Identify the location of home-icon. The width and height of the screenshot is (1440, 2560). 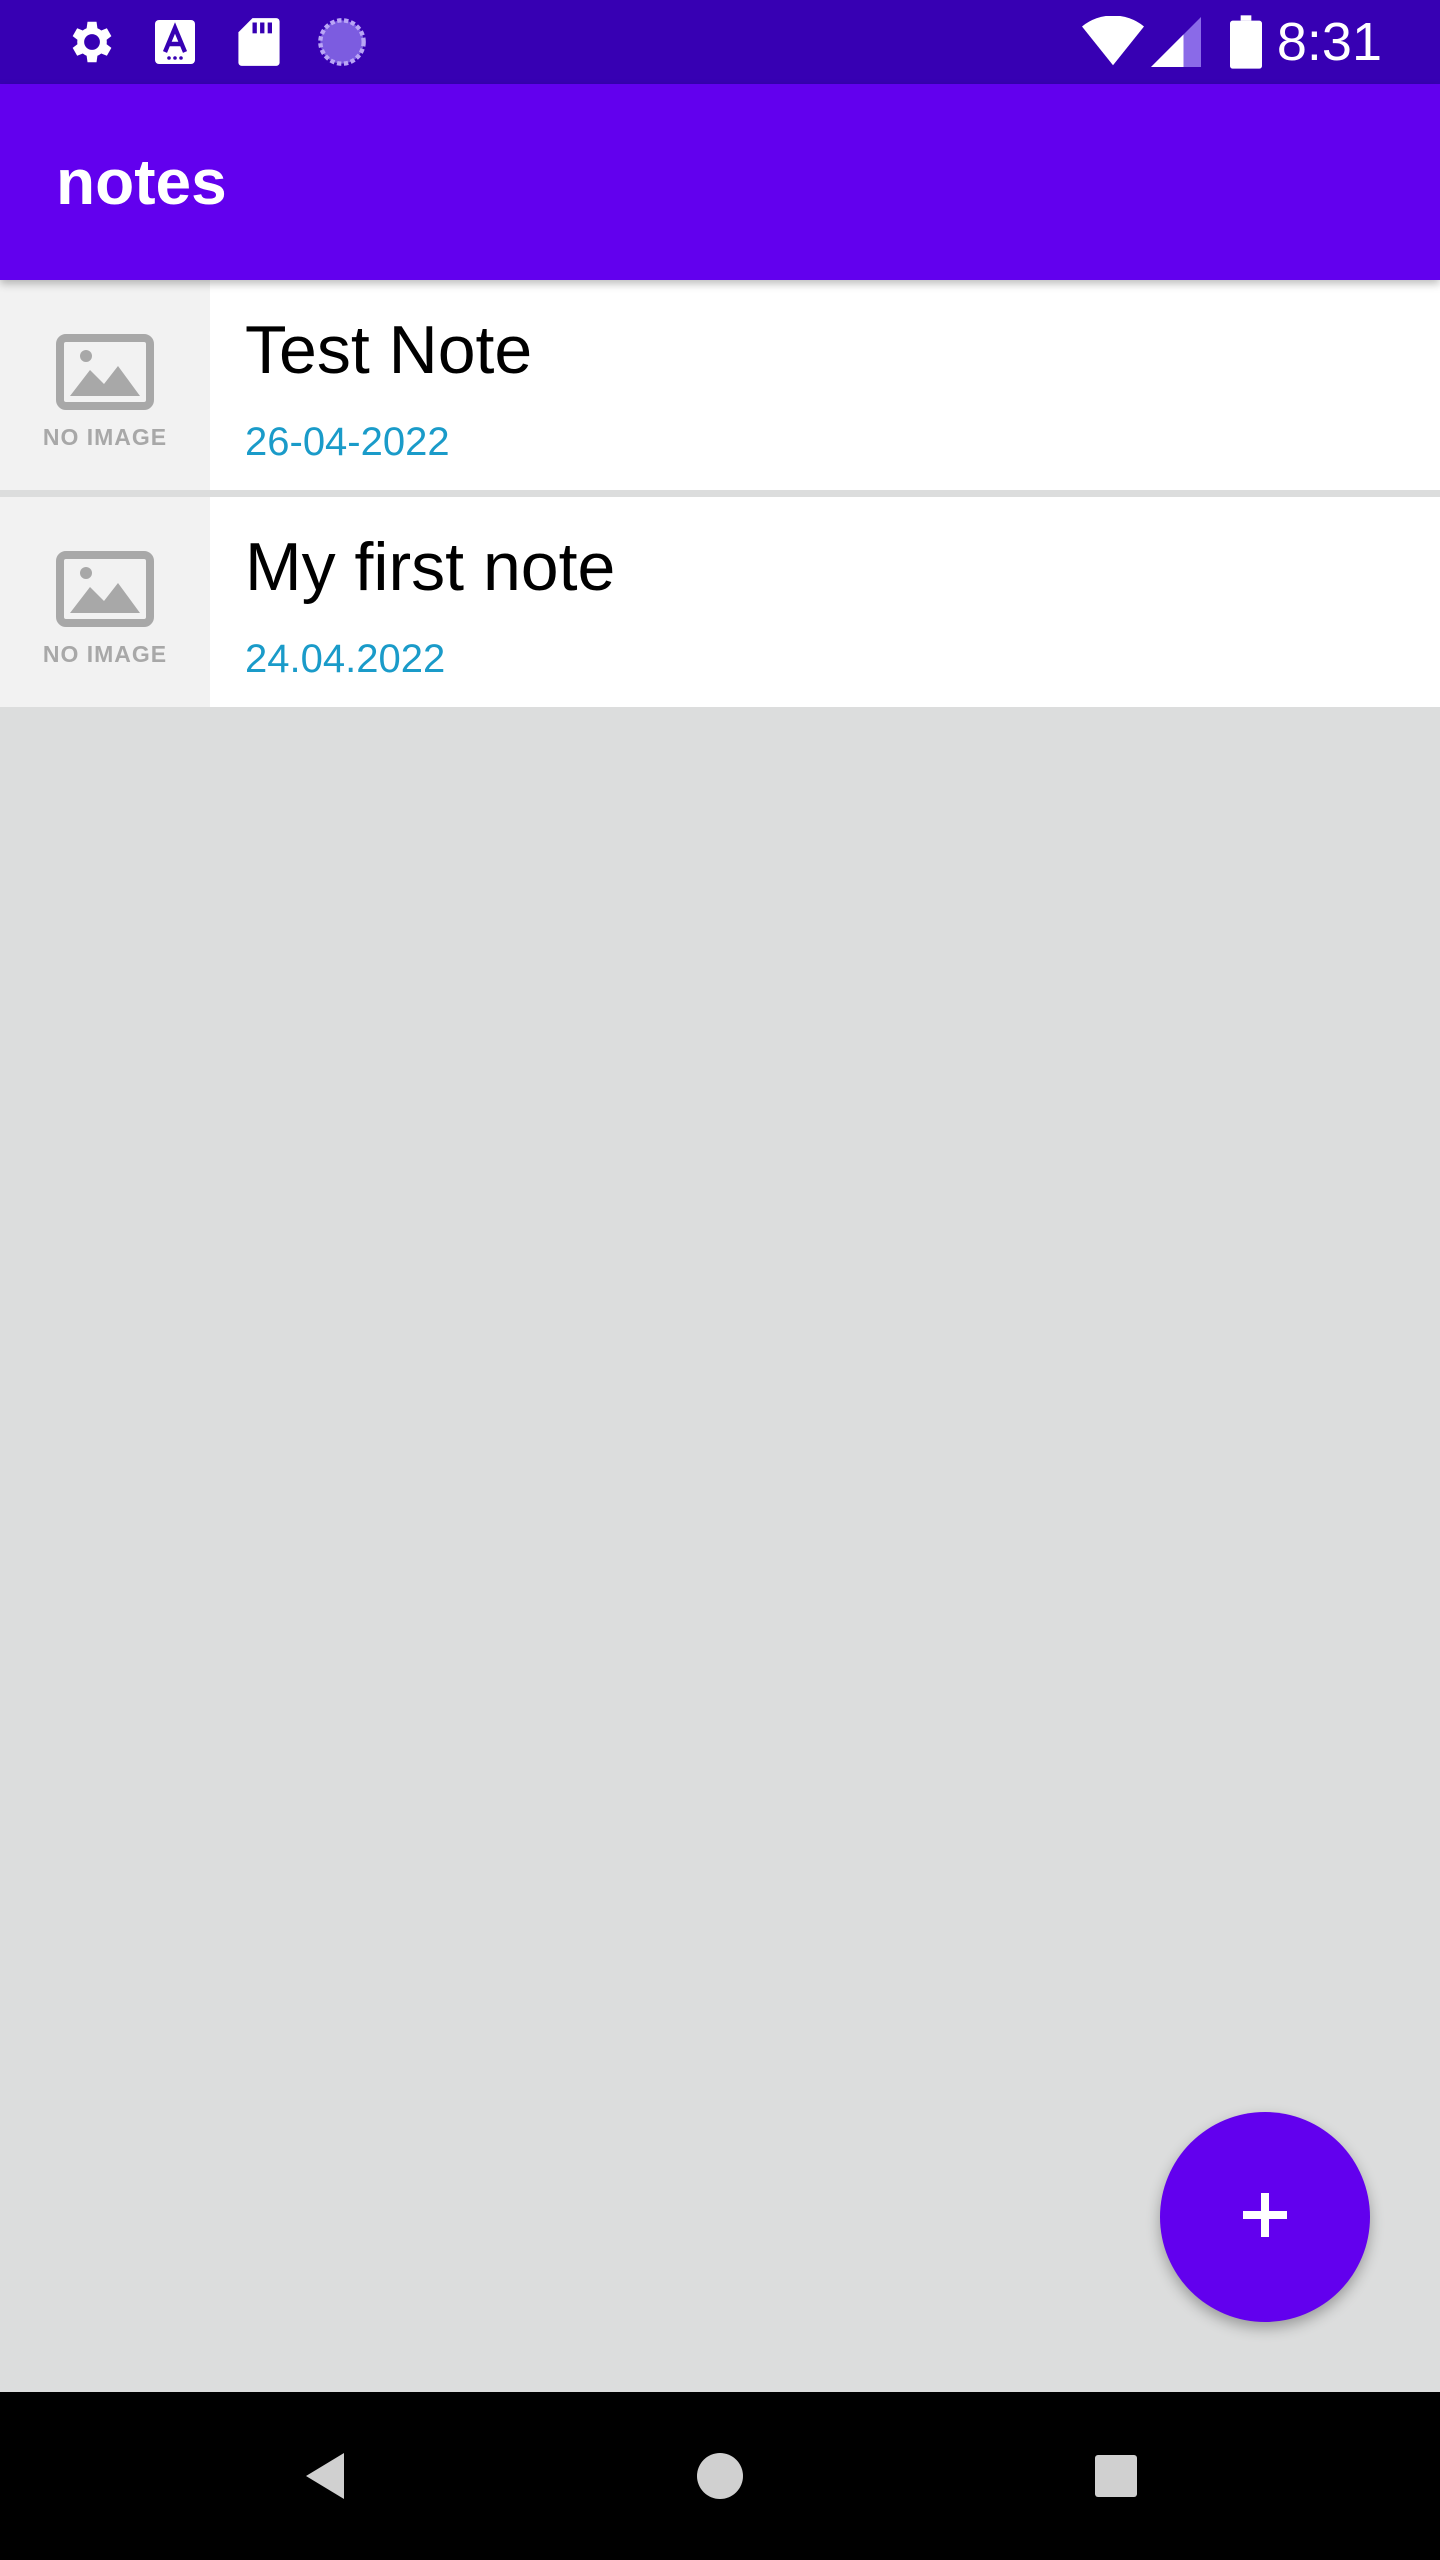
(720, 2476).